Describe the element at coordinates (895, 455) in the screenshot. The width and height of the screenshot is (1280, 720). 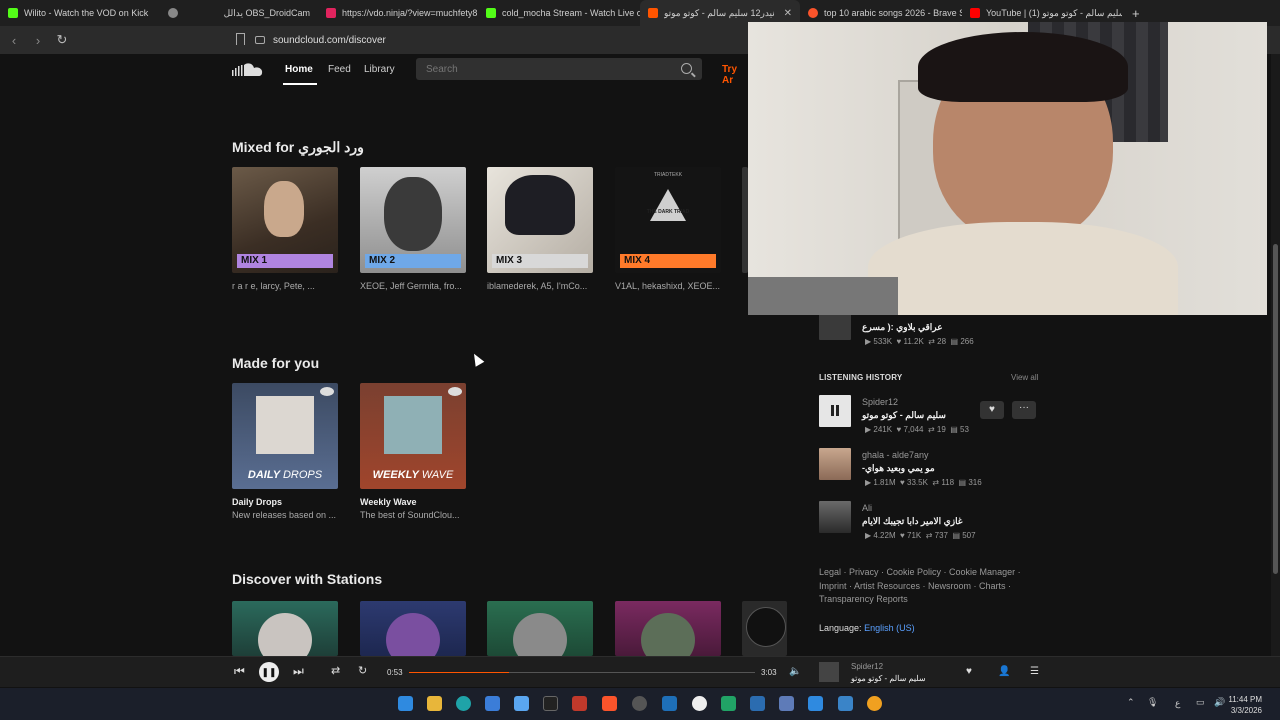
I see `history-2-user: ghala - alde7any` at that location.